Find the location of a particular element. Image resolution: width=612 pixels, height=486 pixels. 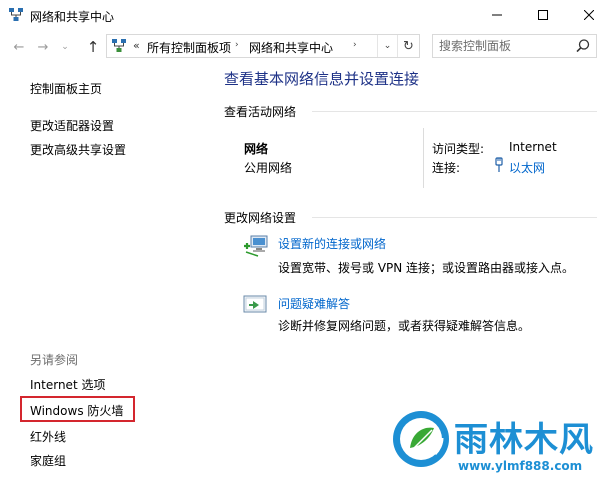

watermark: 雨林木风 www.ylmf888.com is located at coordinates (497, 445).